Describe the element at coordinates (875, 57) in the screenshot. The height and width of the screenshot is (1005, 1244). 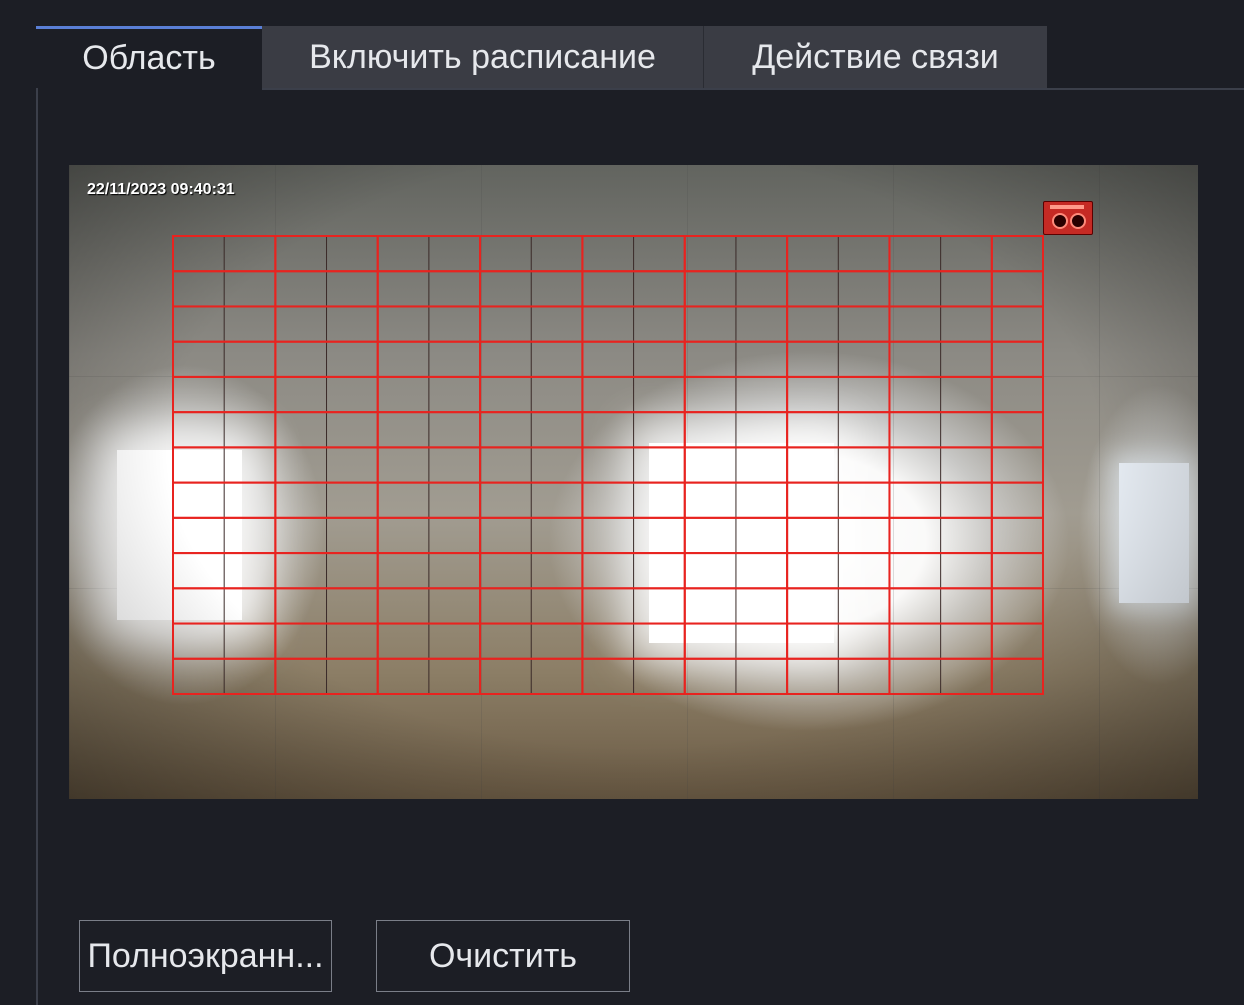
I see `tab-linkage-action: Действие связи` at that location.